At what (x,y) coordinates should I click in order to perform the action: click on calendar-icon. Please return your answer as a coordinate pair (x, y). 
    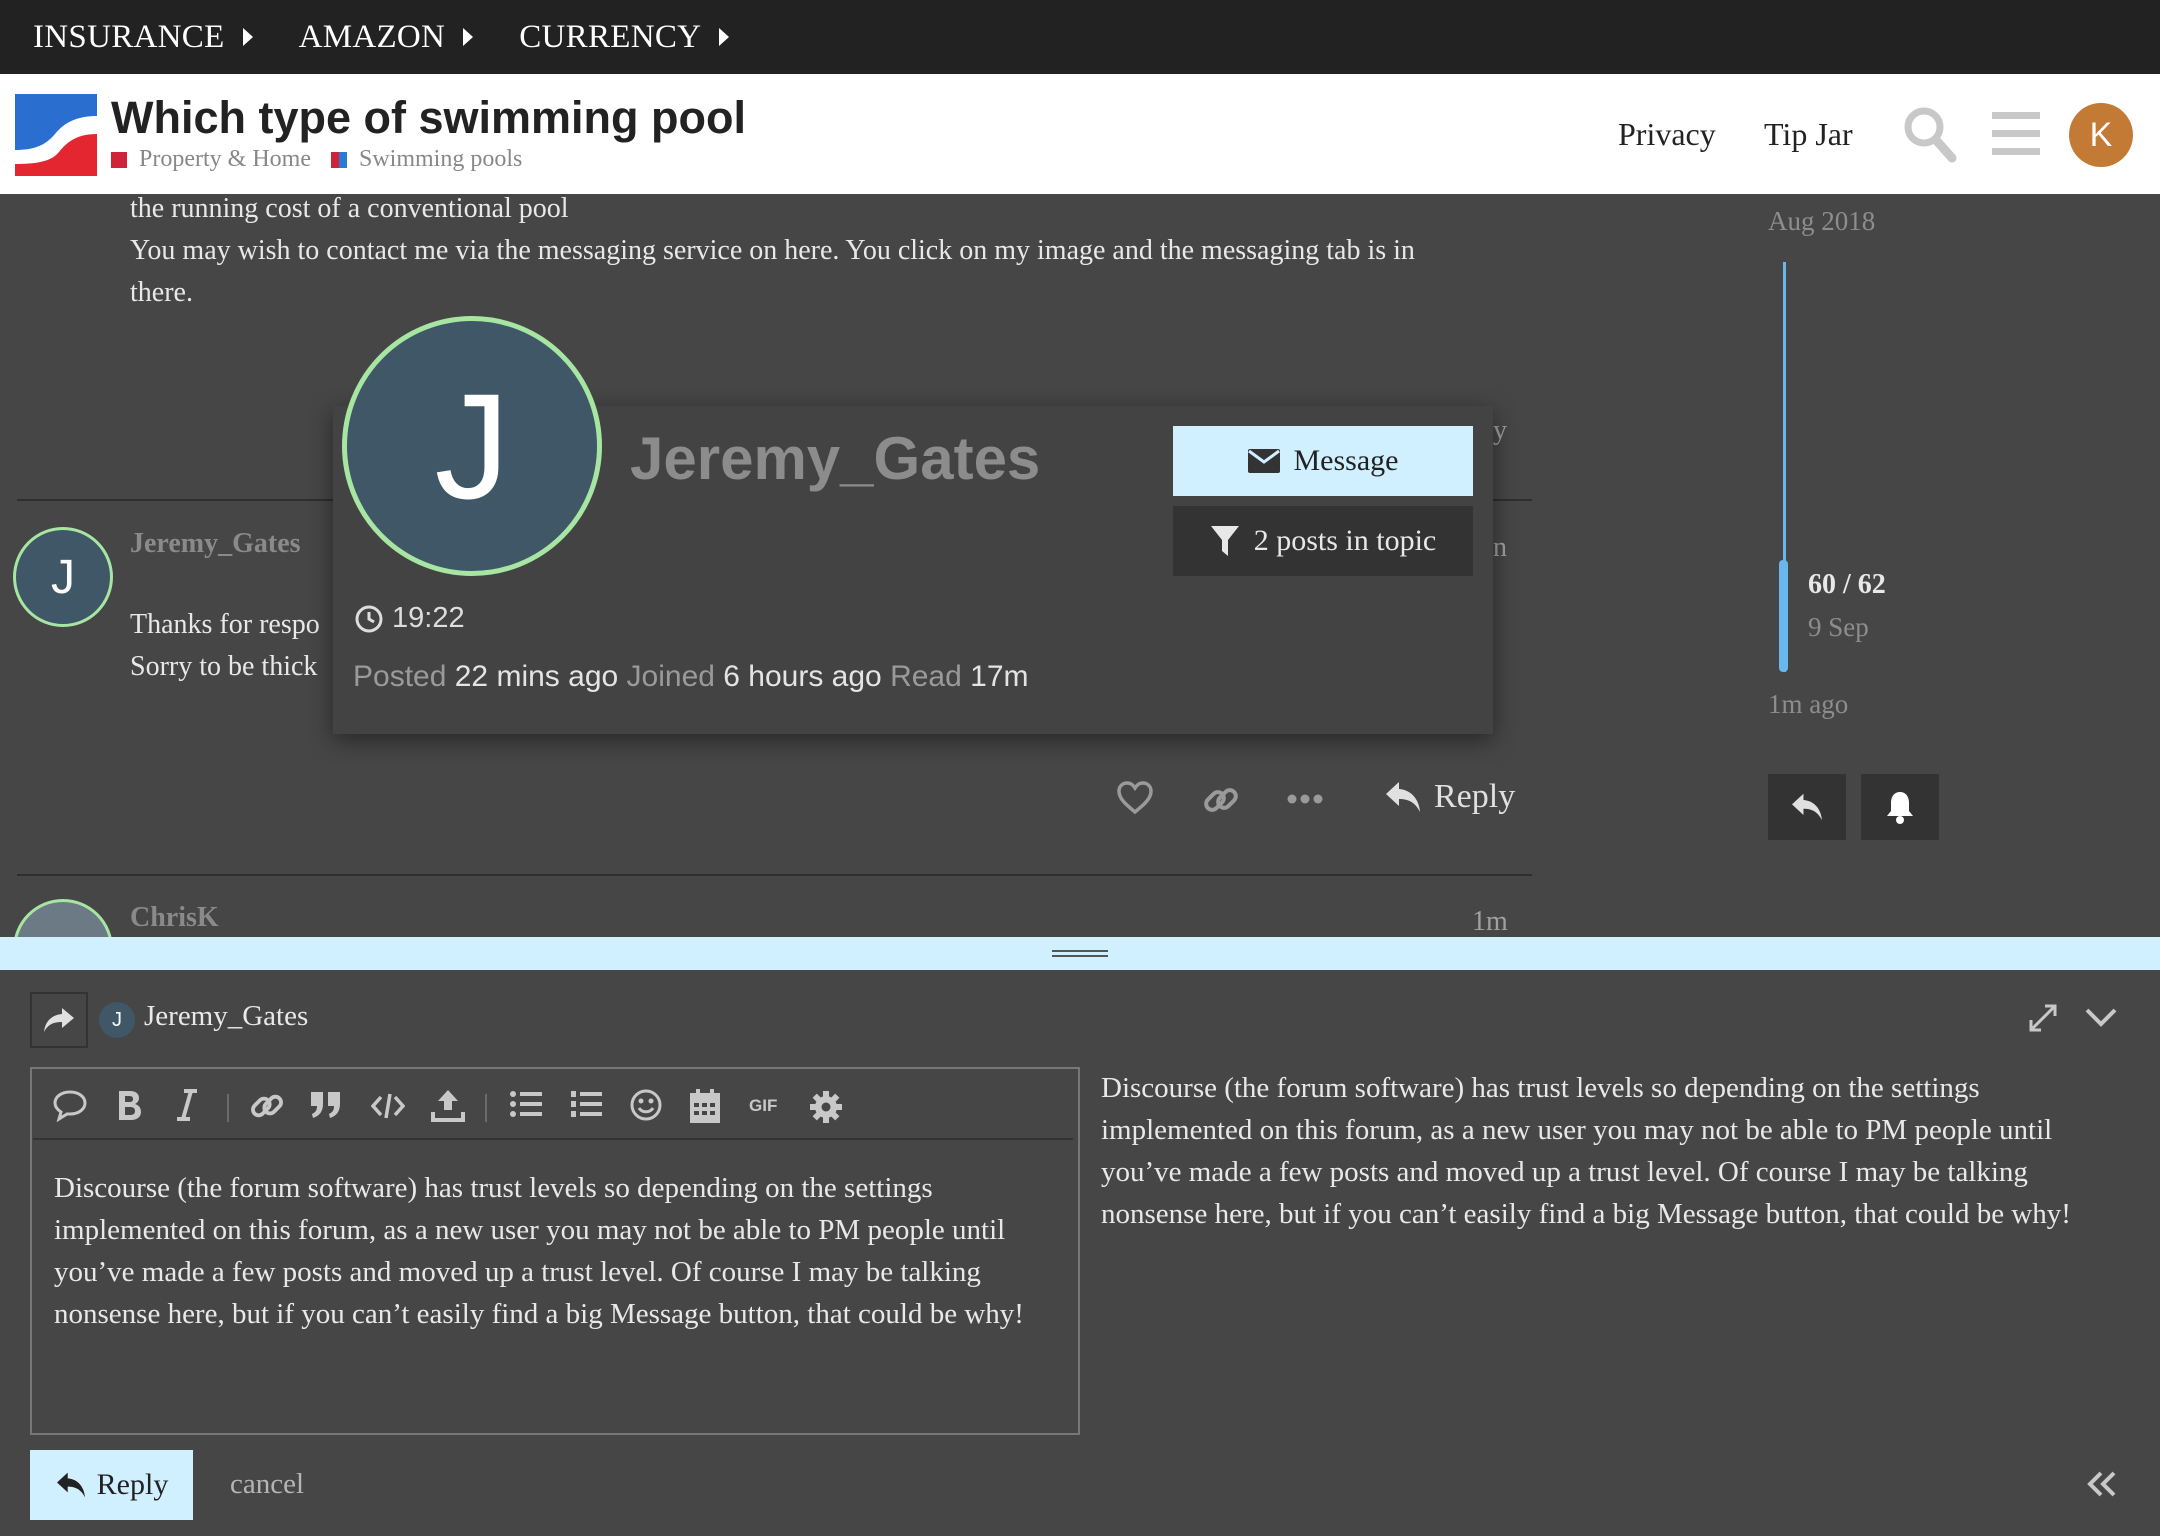
    Looking at the image, I should click on (705, 1106).